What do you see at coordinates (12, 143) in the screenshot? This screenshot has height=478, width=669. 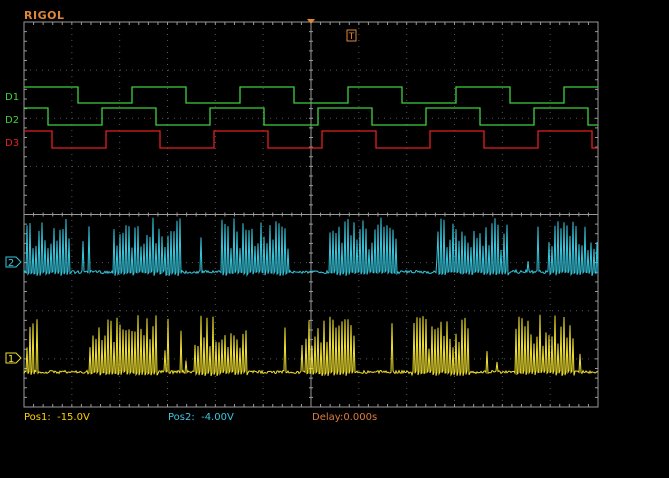 I see `d3-label: D3` at bounding box center [12, 143].